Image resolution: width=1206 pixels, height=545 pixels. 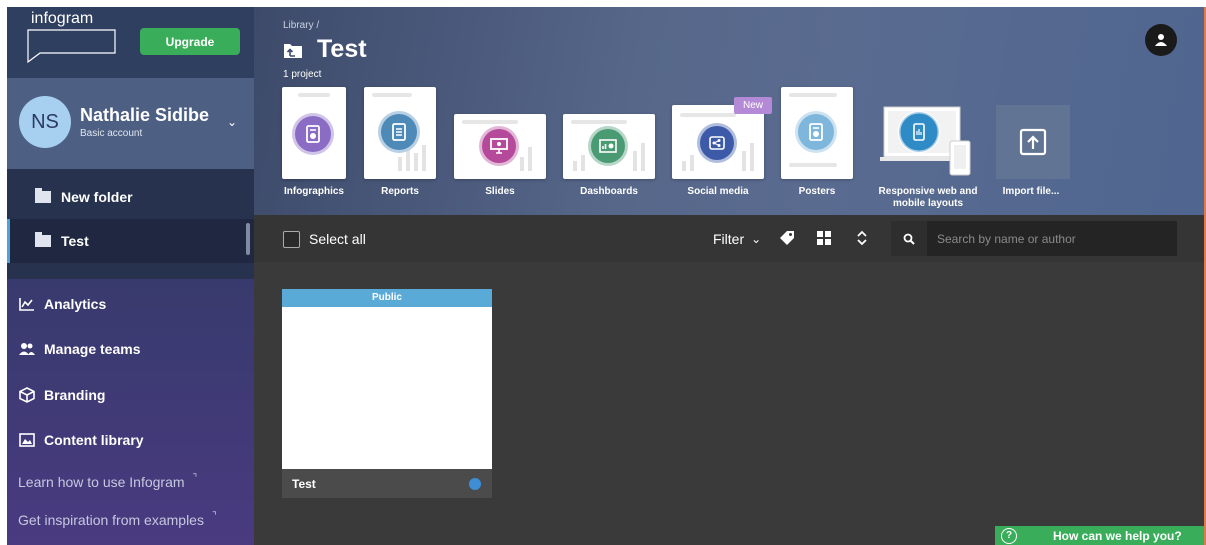 I want to click on filter-label: Filter, so click(x=729, y=239).